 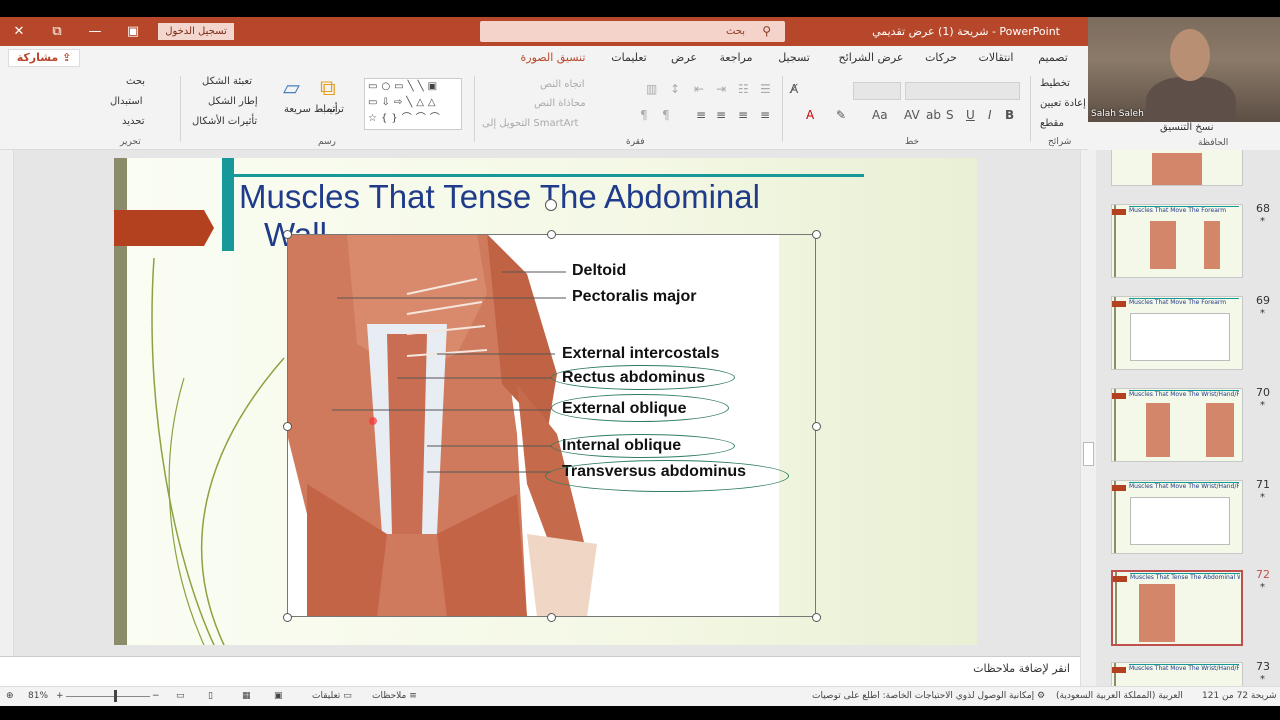 I want to click on format-painter-button: نسخ التنسيق, so click(x=1186, y=127).